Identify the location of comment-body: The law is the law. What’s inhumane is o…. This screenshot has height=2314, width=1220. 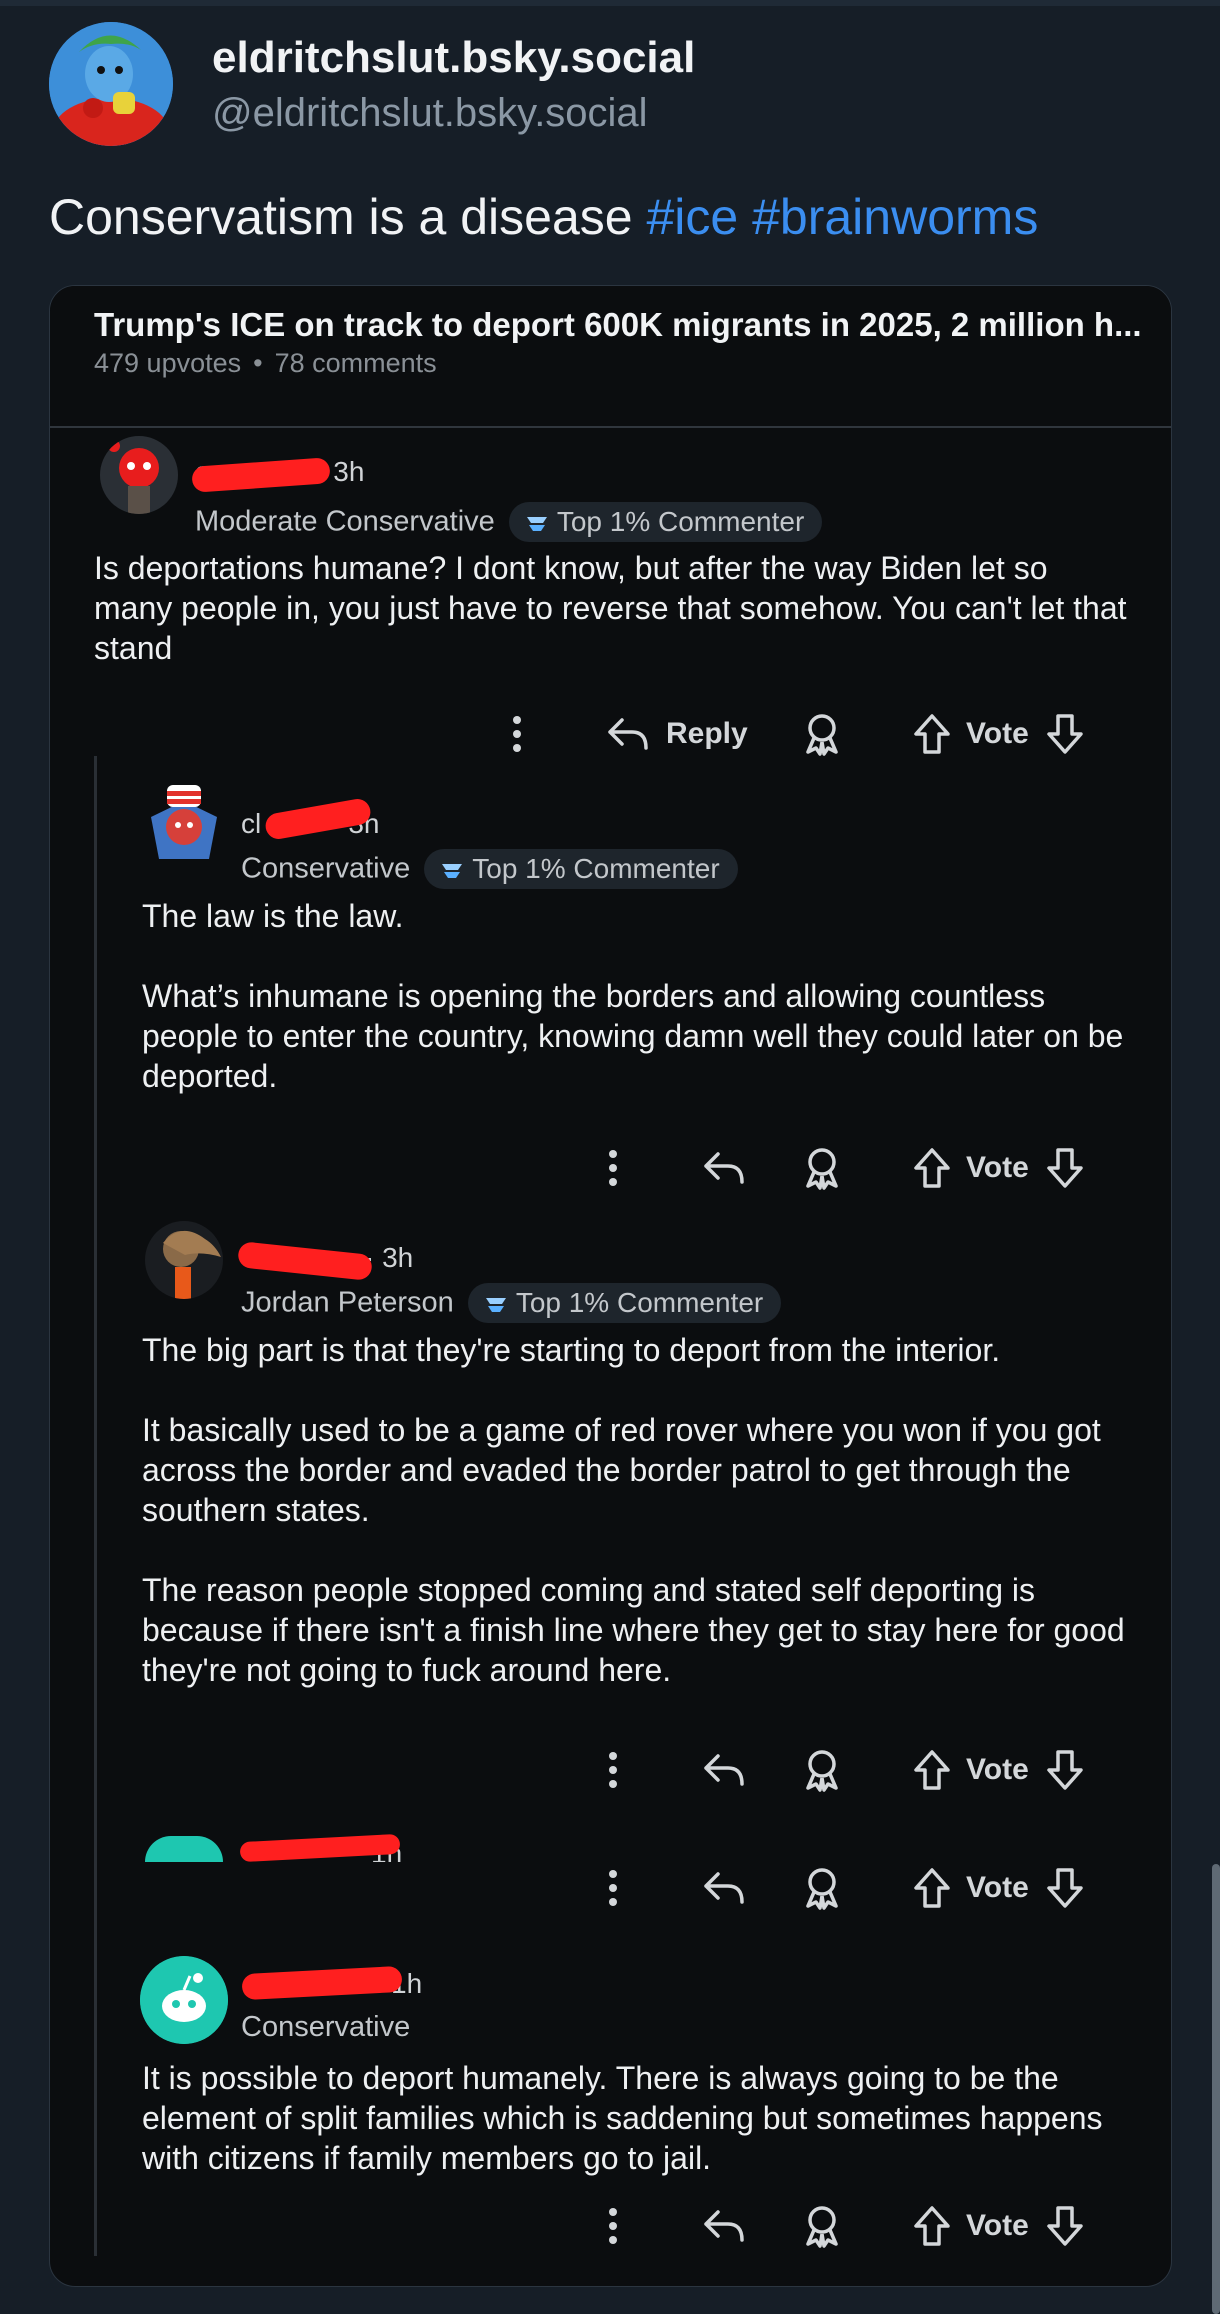
(633, 996).